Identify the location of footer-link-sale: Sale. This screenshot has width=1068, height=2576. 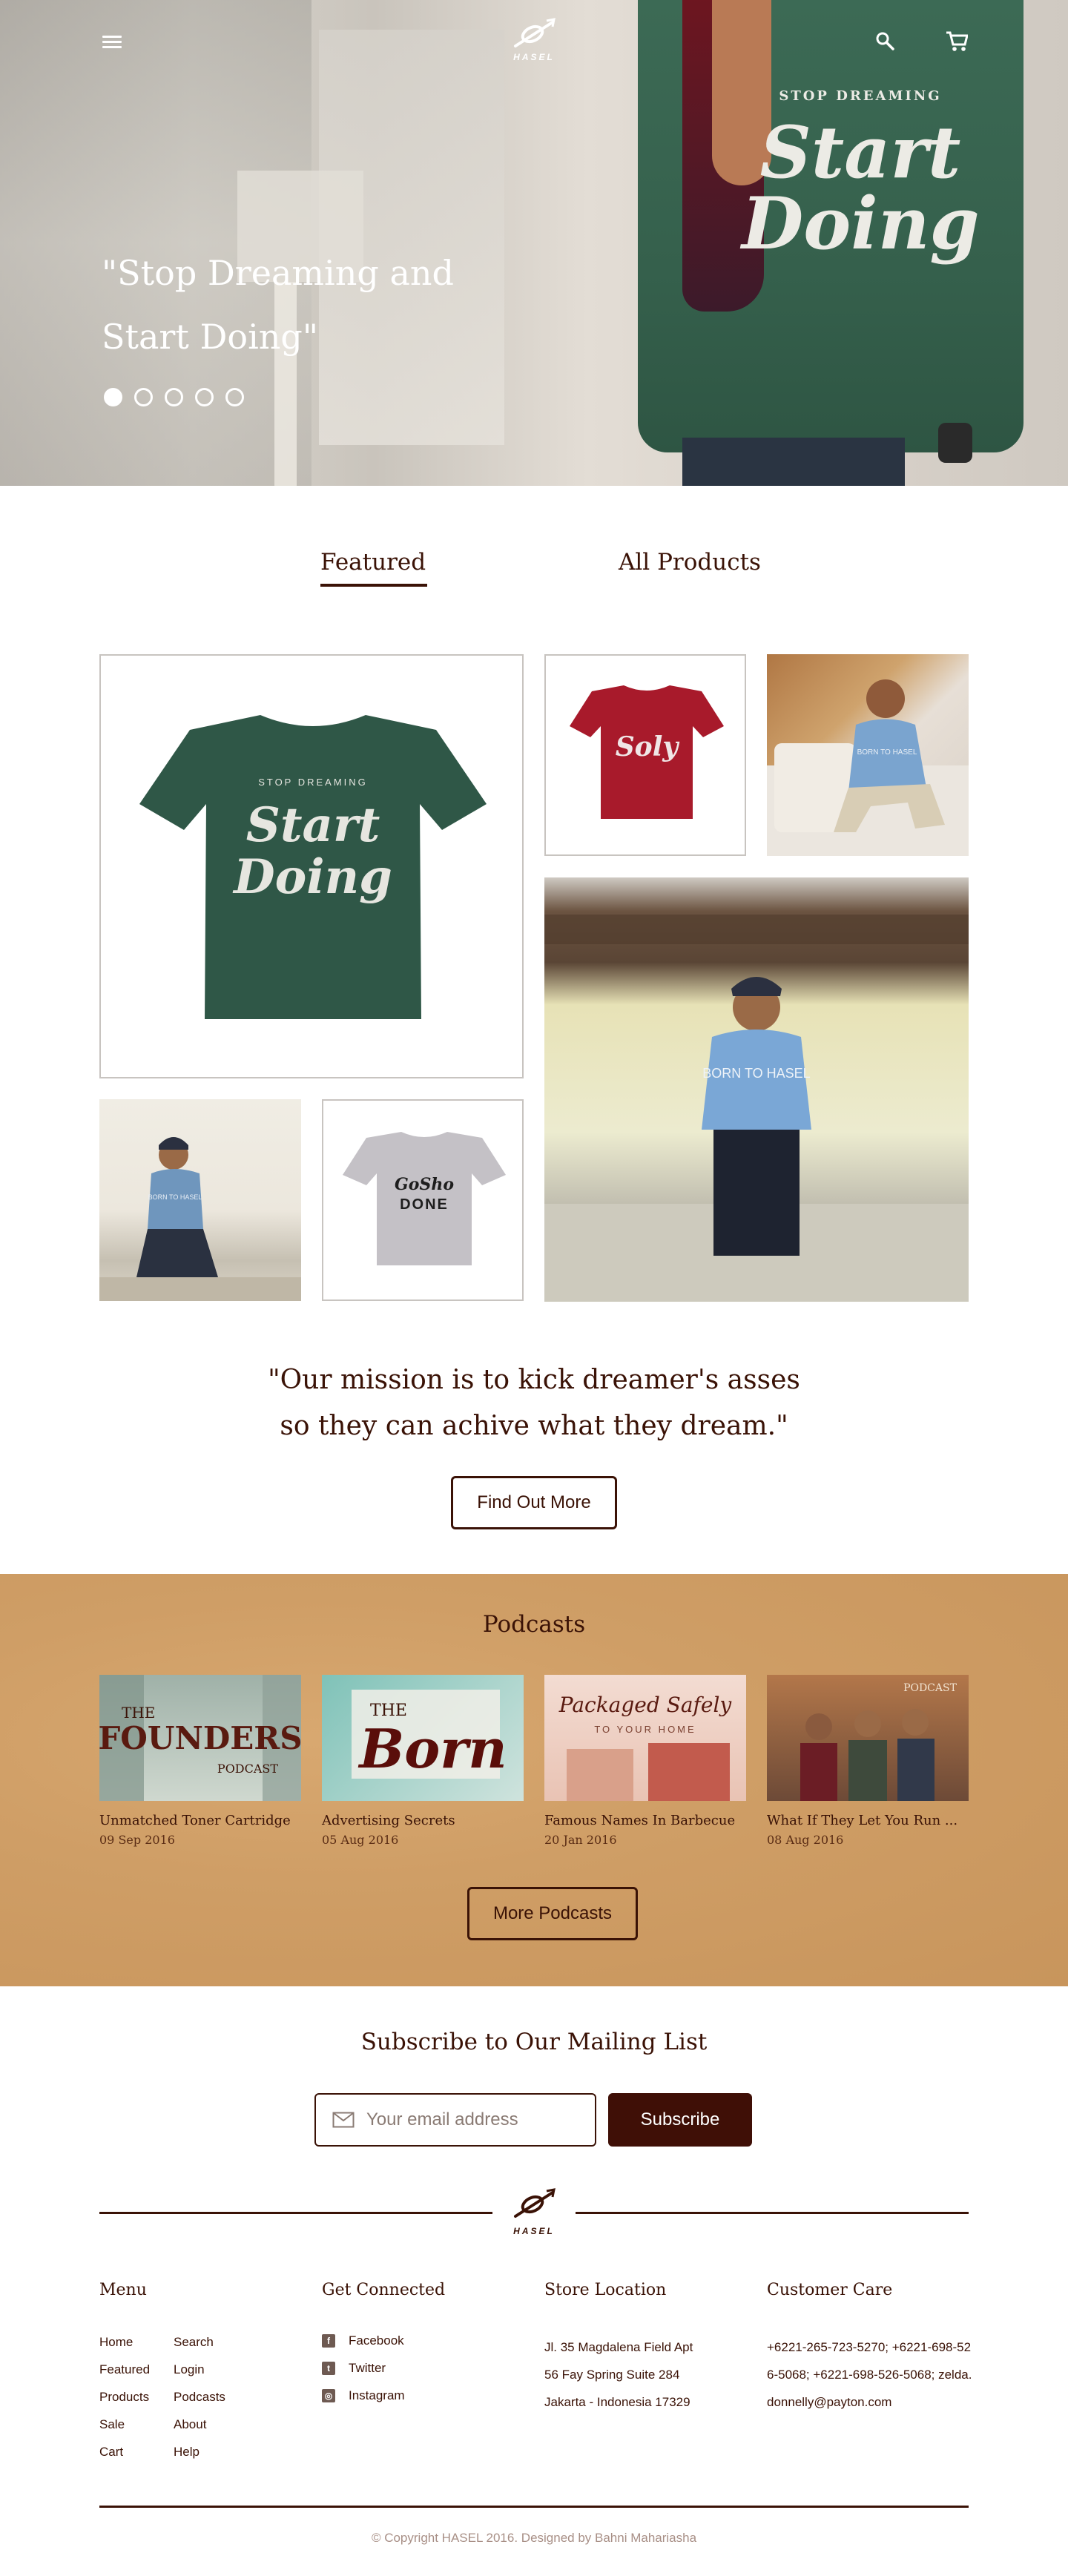
(112, 2424).